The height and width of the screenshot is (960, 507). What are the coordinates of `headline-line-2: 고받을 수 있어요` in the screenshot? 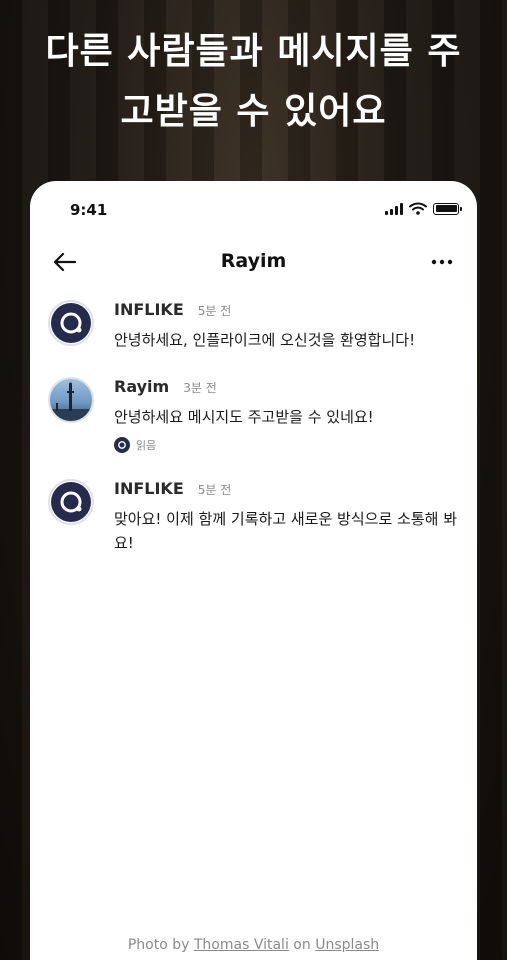 It's located at (253, 111).